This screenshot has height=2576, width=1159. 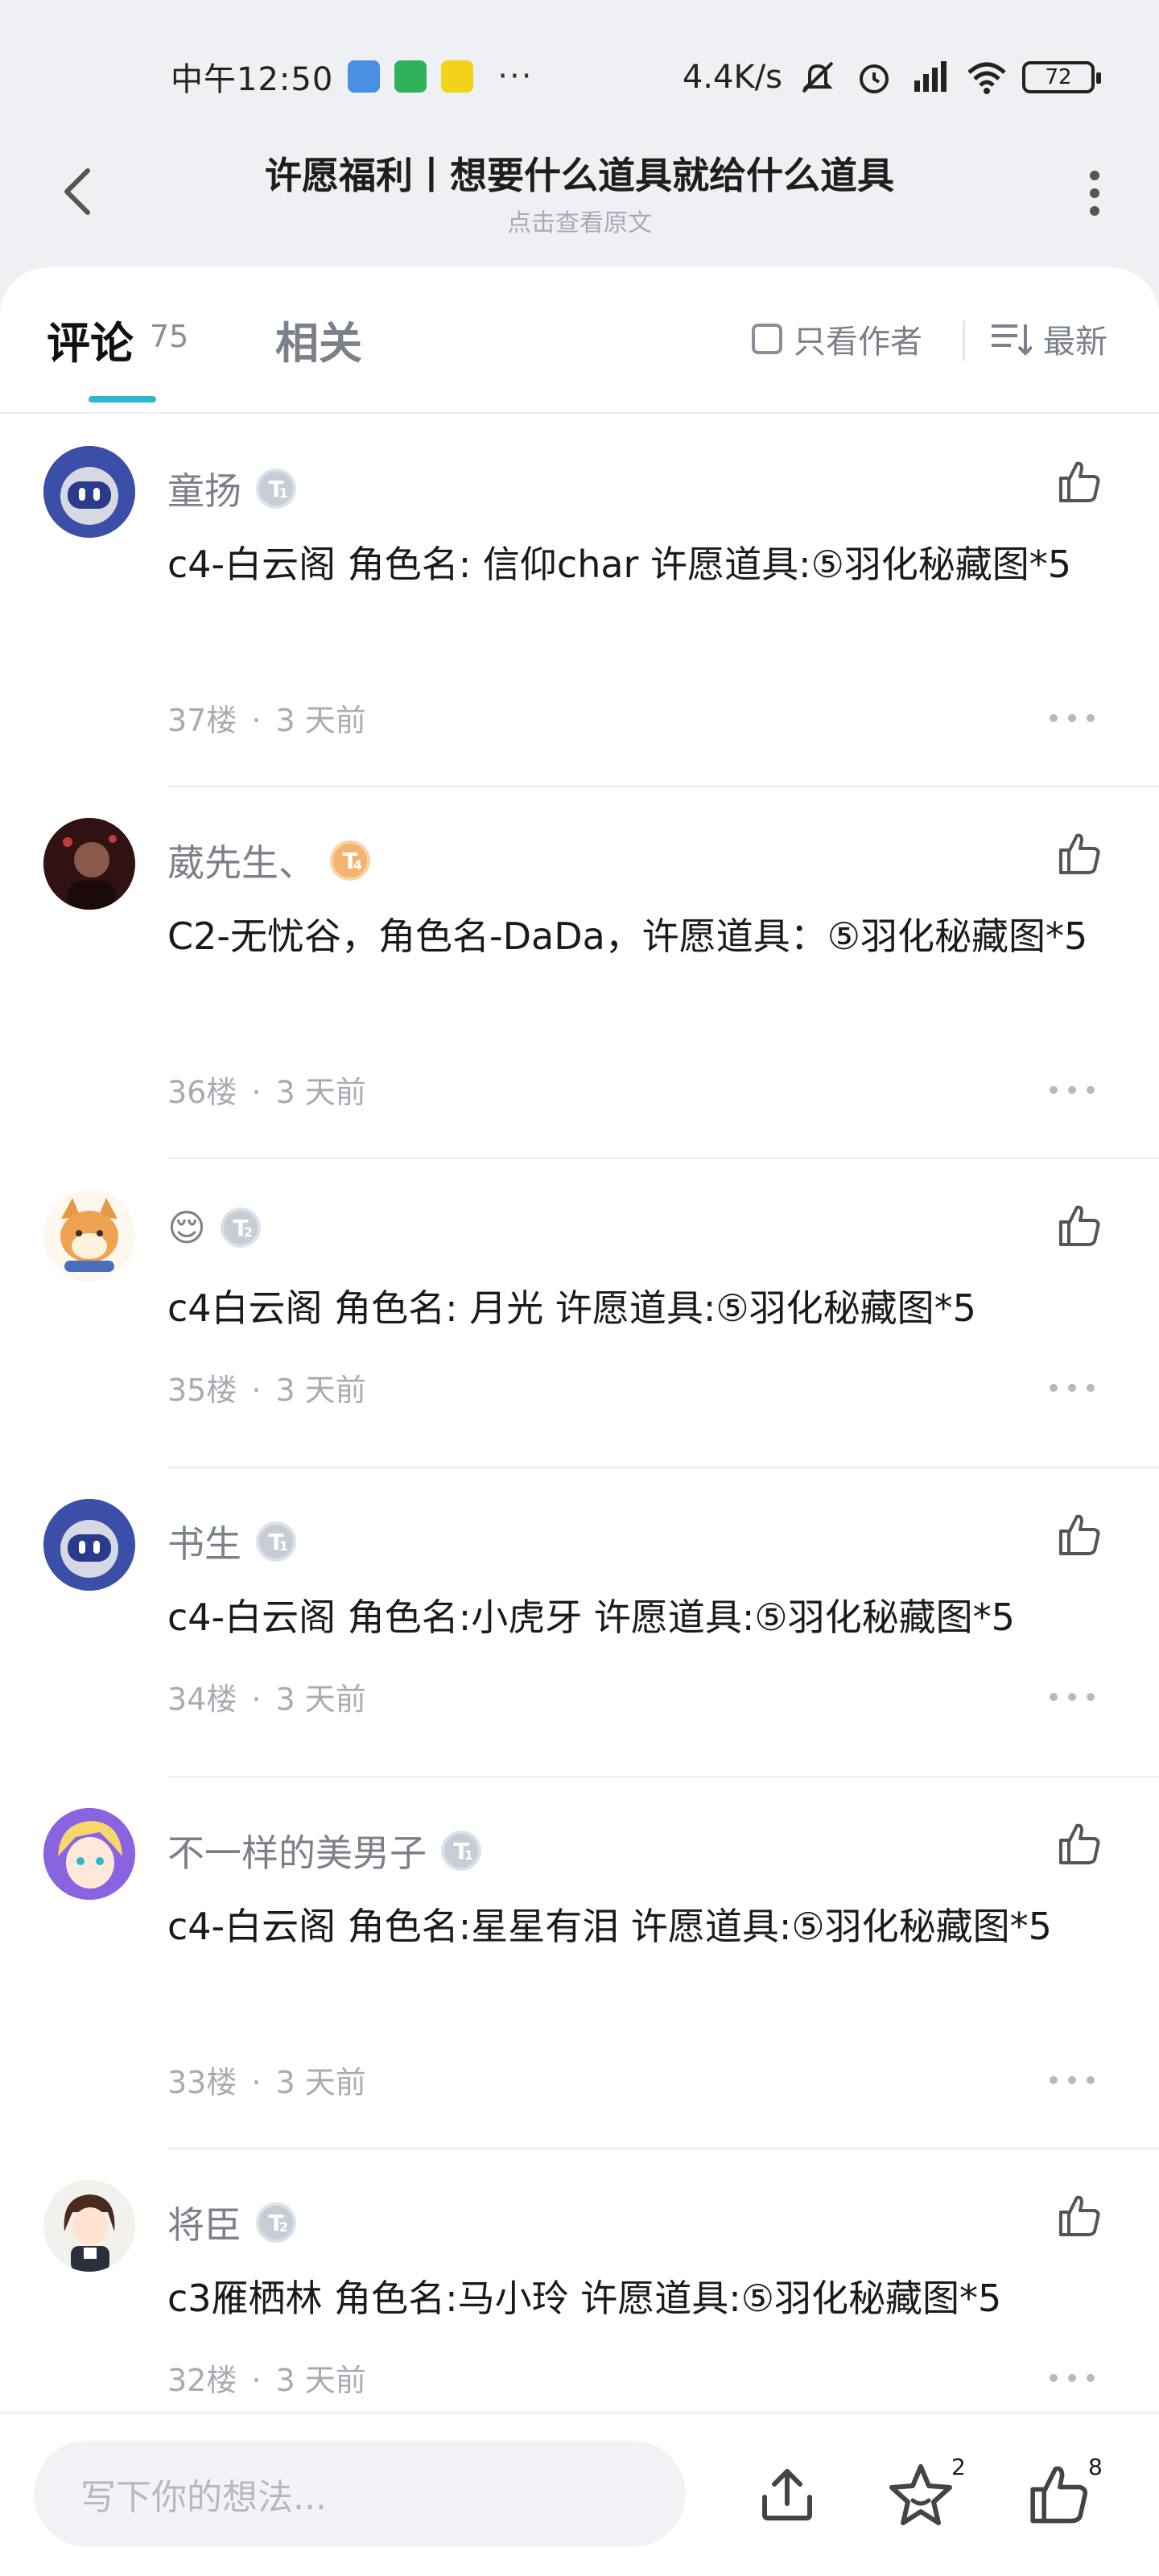 I want to click on like-button, so click(x=1057, y=2494).